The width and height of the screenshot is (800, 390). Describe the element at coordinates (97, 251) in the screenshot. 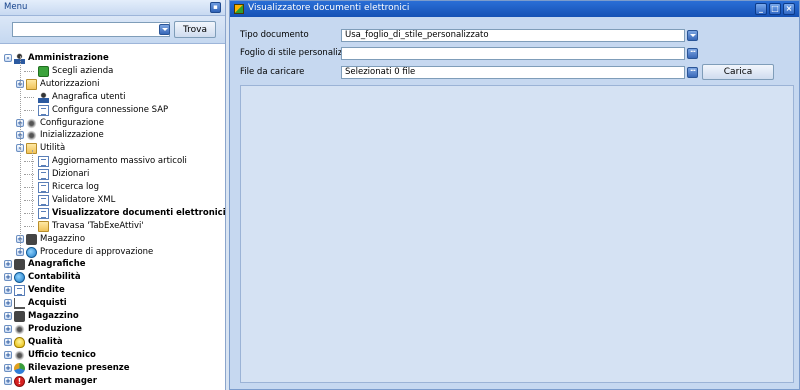

I see `tree-item-label: Procedure di approvazione` at that location.